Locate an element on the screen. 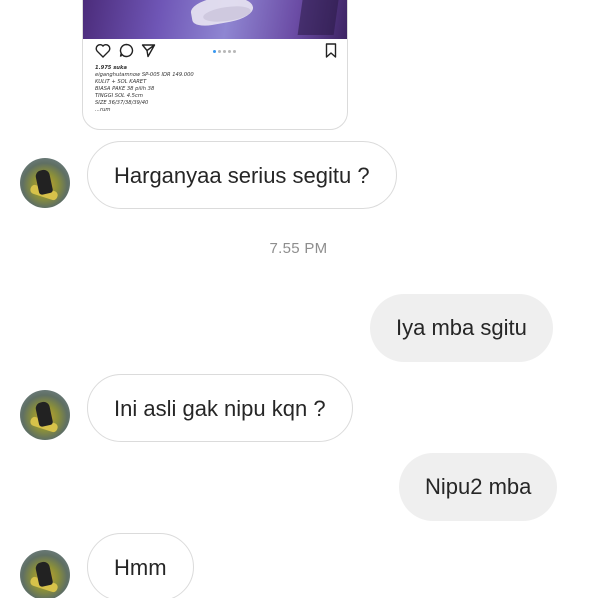 The height and width of the screenshot is (598, 597). post-actions-bar is located at coordinates (216, 52).